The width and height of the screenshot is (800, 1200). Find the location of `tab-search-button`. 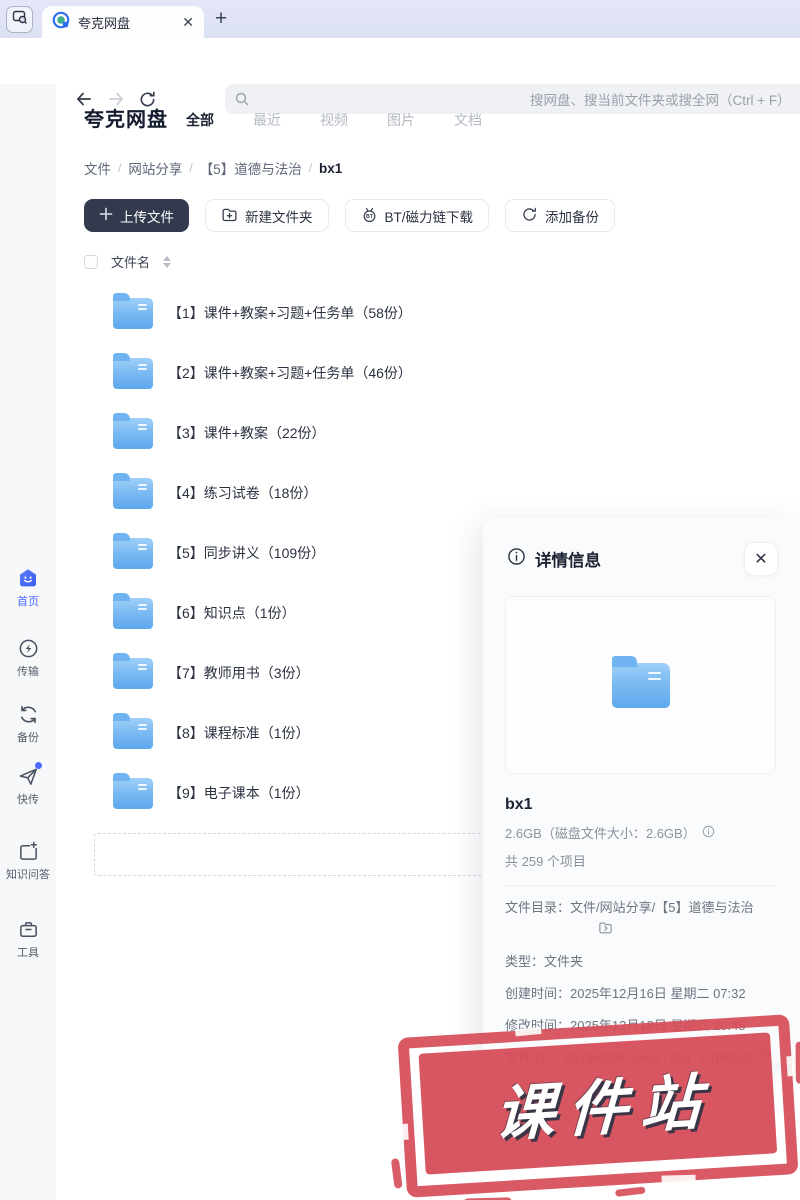

tab-search-button is located at coordinates (19, 19).